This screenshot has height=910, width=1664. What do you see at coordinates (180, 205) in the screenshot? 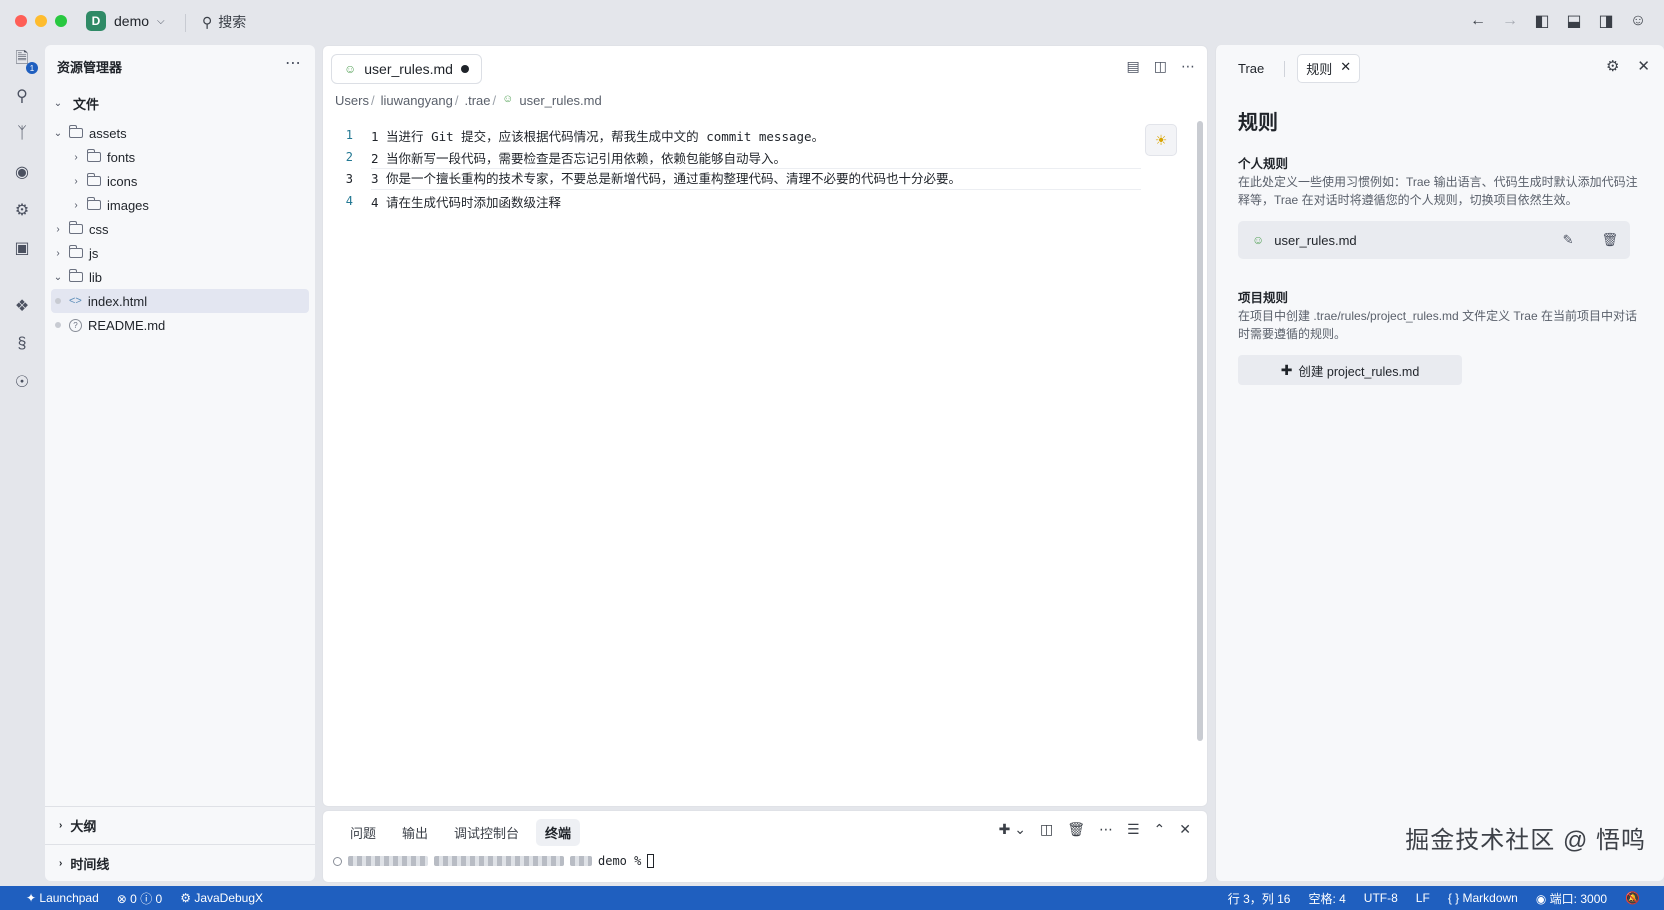
I see `tree-item-images: › images` at bounding box center [180, 205].